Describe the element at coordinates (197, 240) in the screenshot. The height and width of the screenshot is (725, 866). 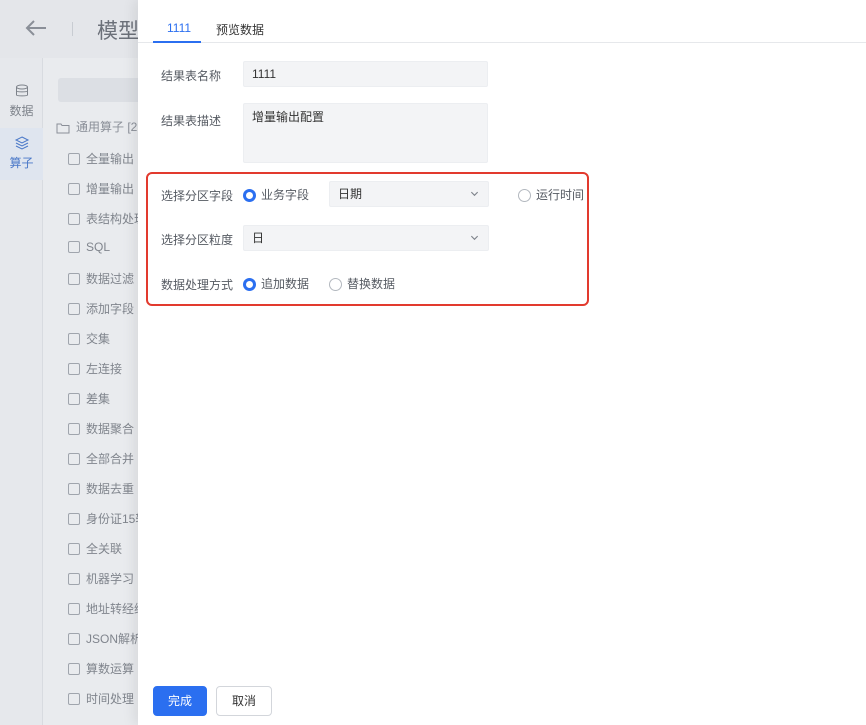
I see `partition-granularity-label: 选择分区粒度` at that location.